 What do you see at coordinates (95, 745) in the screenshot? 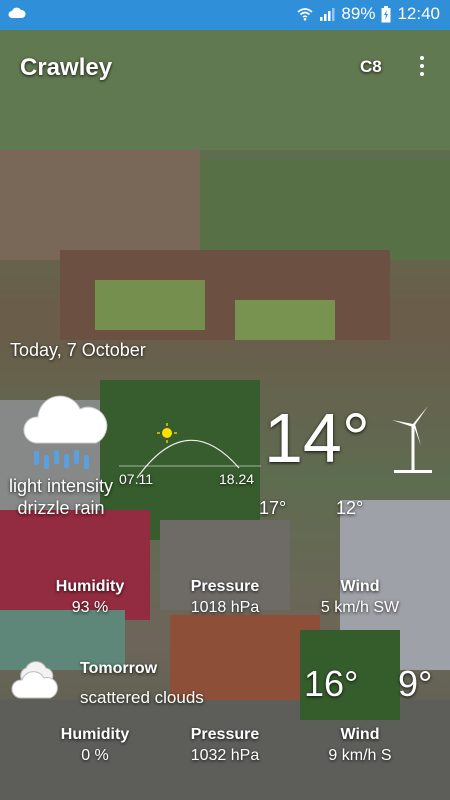
I see `tomorrow-humidity: Humidity 0 %` at bounding box center [95, 745].